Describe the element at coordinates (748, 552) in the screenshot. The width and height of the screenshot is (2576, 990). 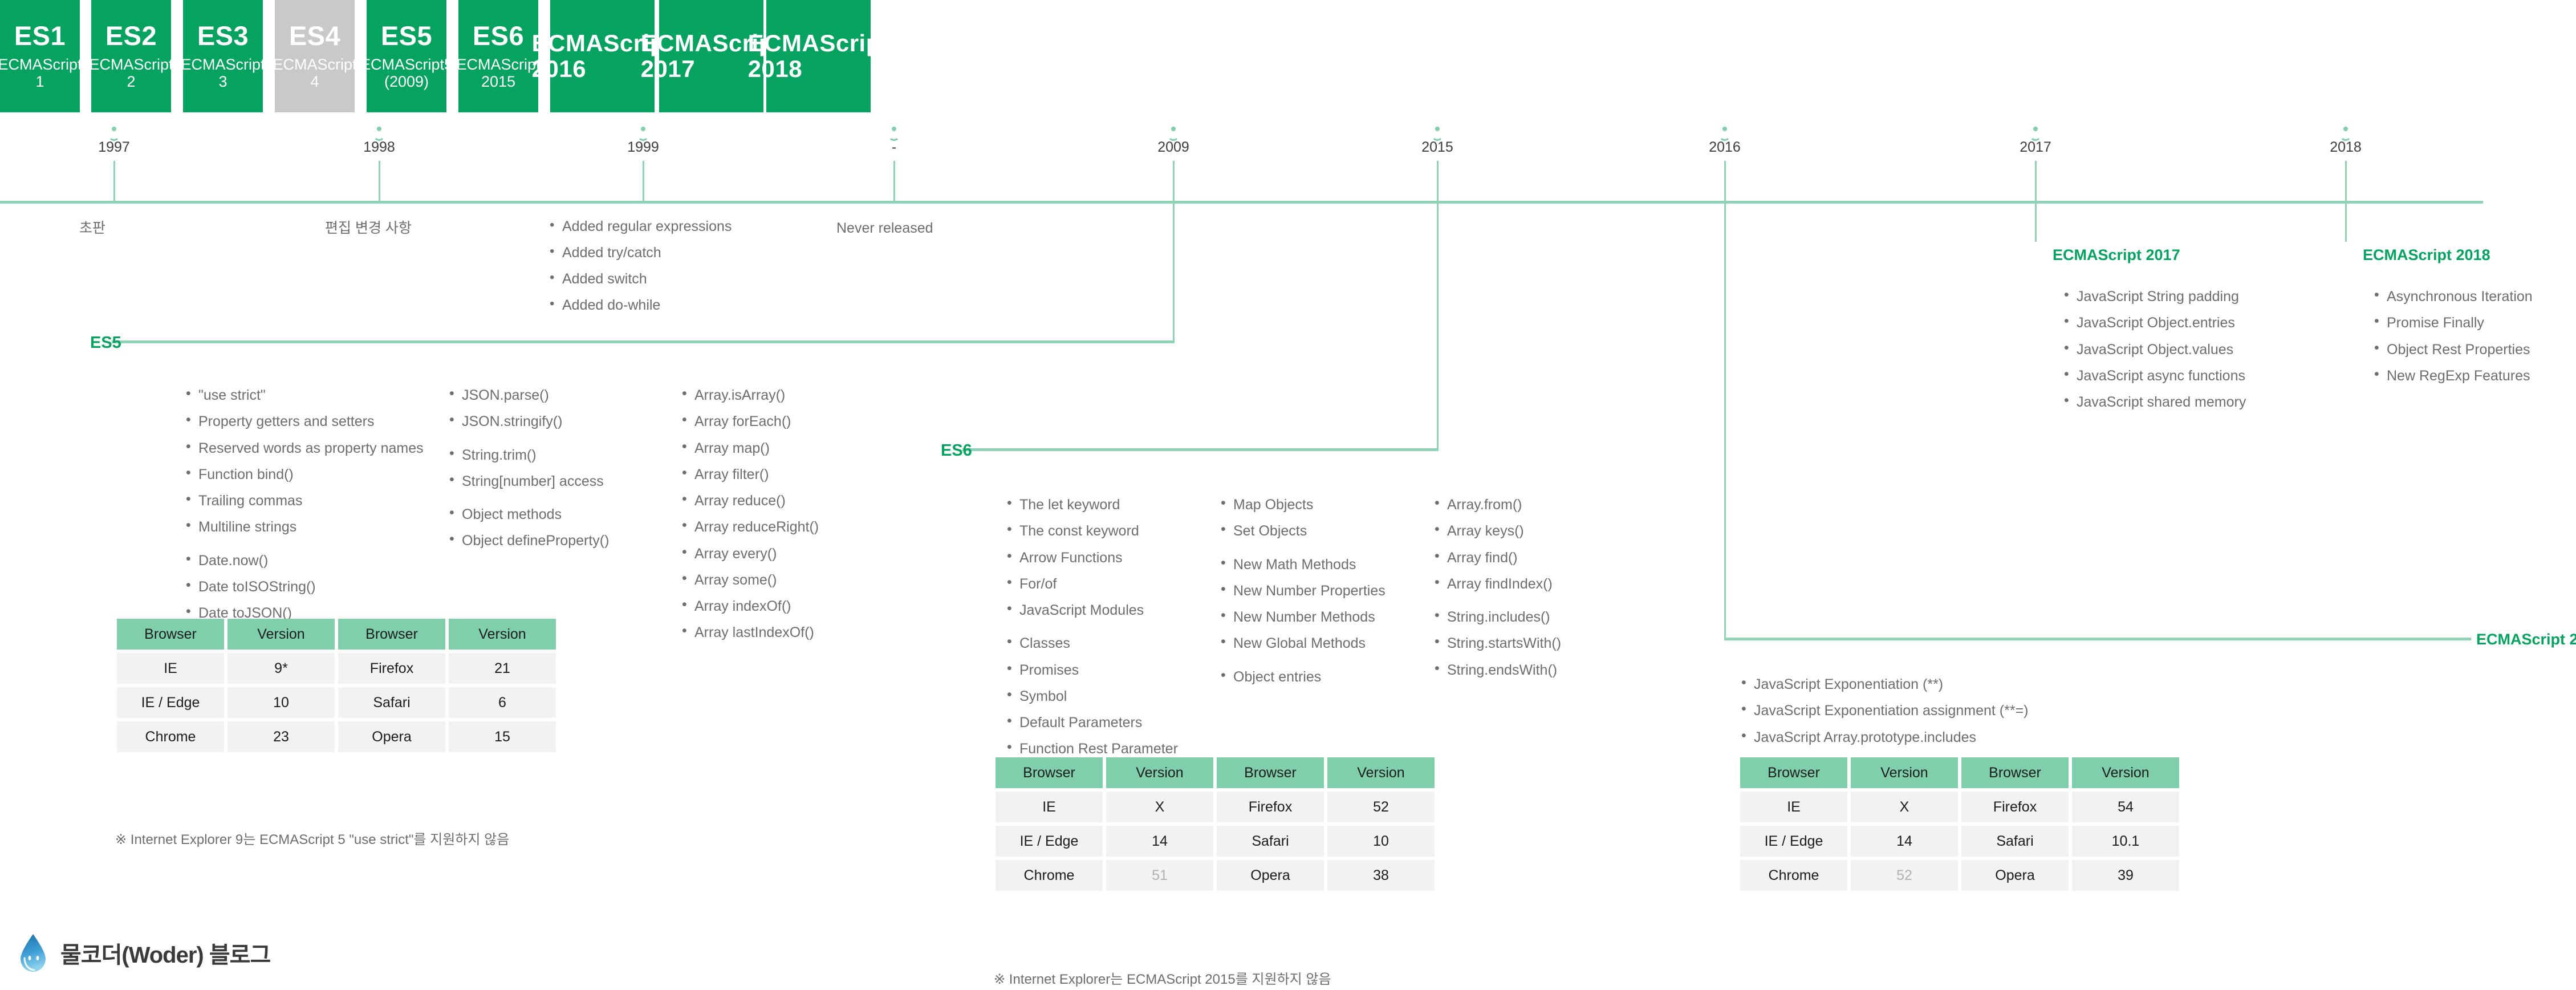
I see `list-item: Array every()` at that location.